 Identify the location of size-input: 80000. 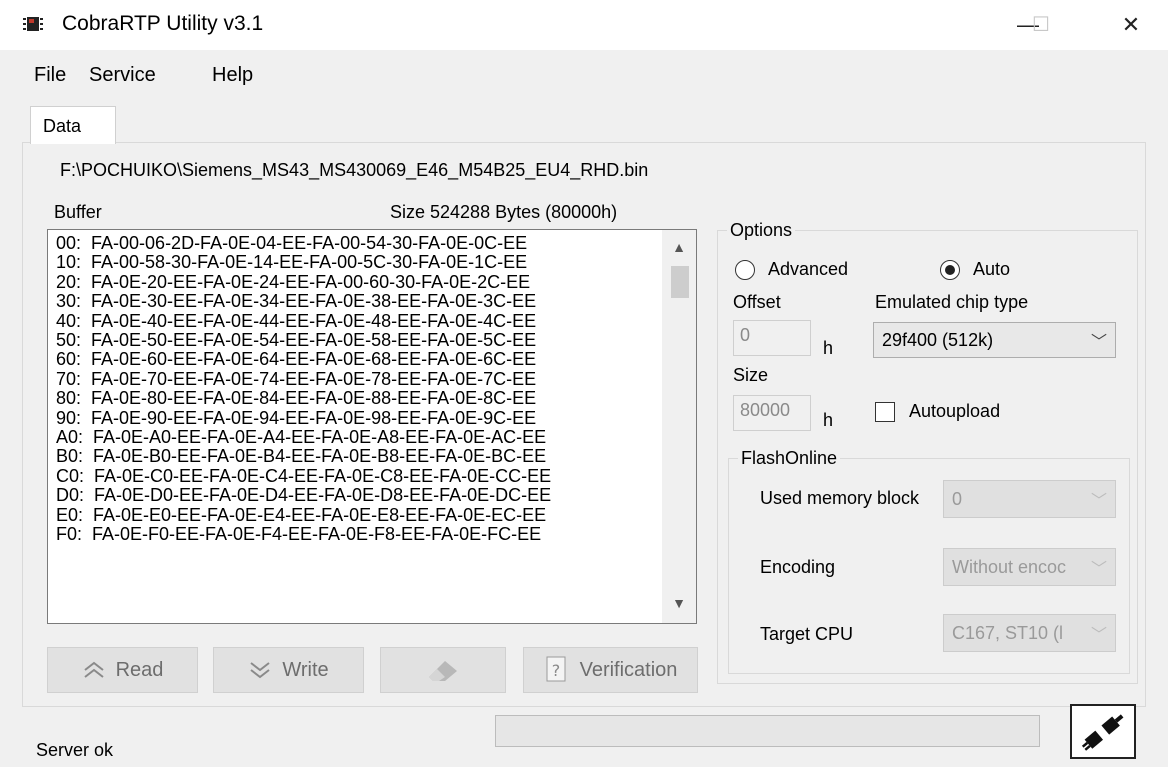
(772, 413).